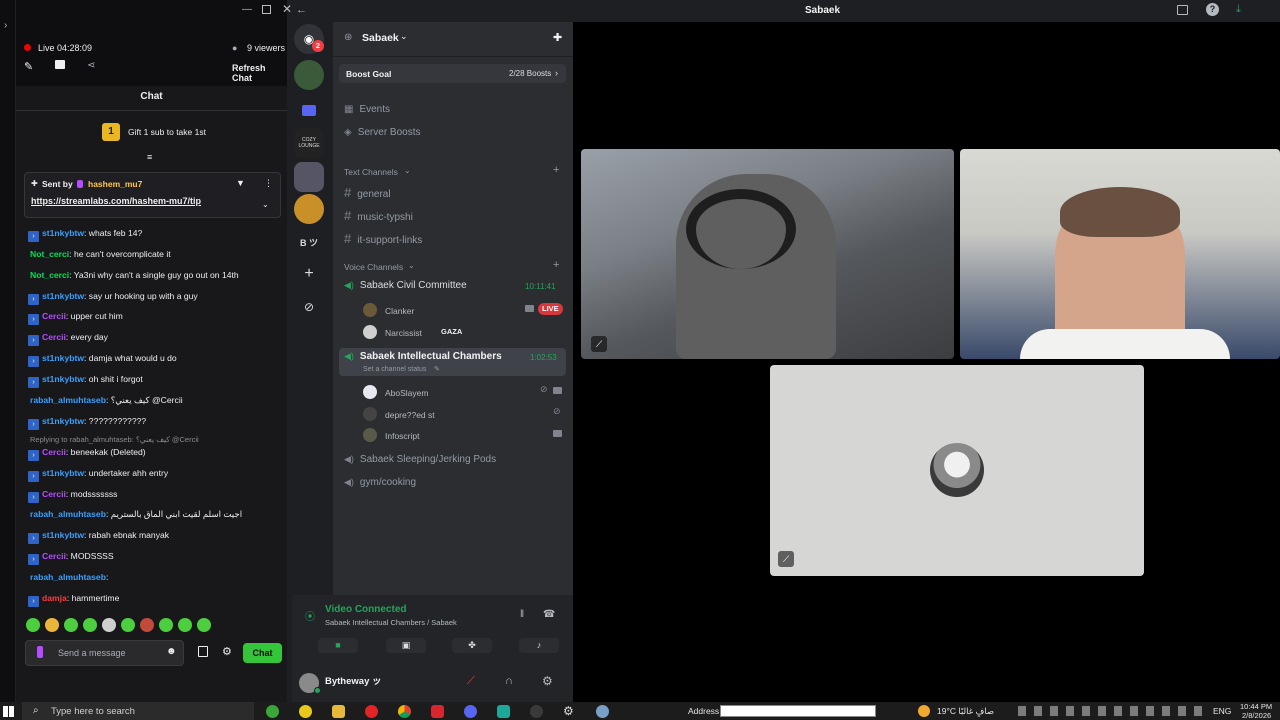  Describe the element at coordinates (54, 598) in the screenshot. I see `chat-username: damja` at that location.